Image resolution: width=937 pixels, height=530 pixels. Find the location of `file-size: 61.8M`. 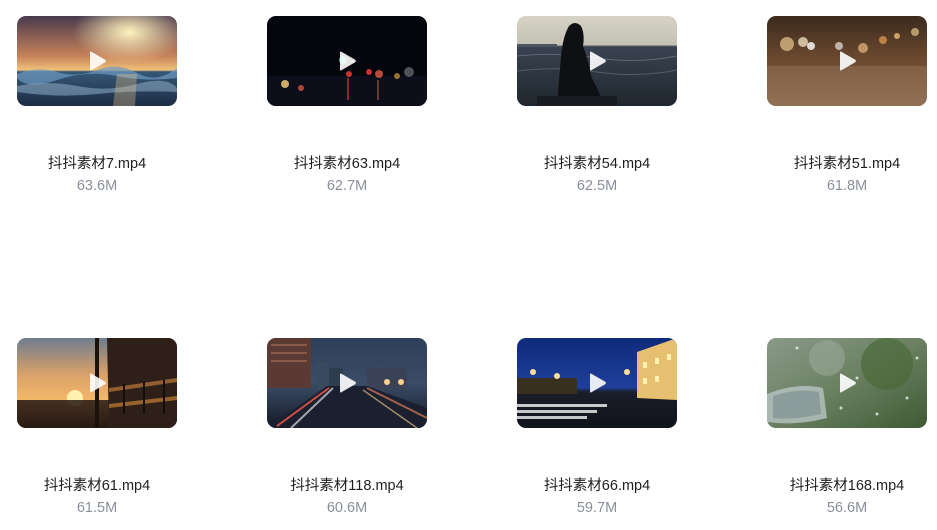

file-size: 61.8M is located at coordinates (847, 186).